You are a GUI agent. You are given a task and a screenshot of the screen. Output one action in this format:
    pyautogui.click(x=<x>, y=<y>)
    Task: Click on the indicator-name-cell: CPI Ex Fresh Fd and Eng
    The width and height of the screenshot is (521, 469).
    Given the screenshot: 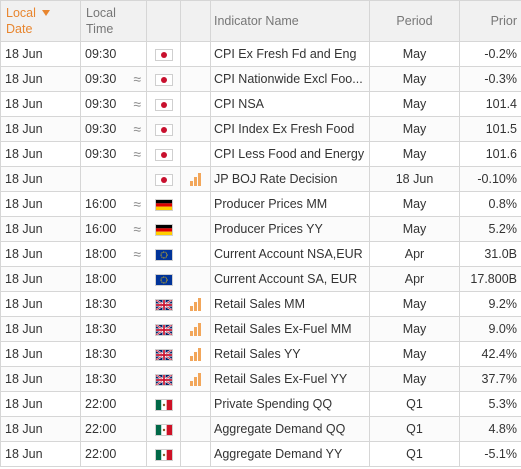 What is the action you would take?
    pyautogui.click(x=290, y=54)
    